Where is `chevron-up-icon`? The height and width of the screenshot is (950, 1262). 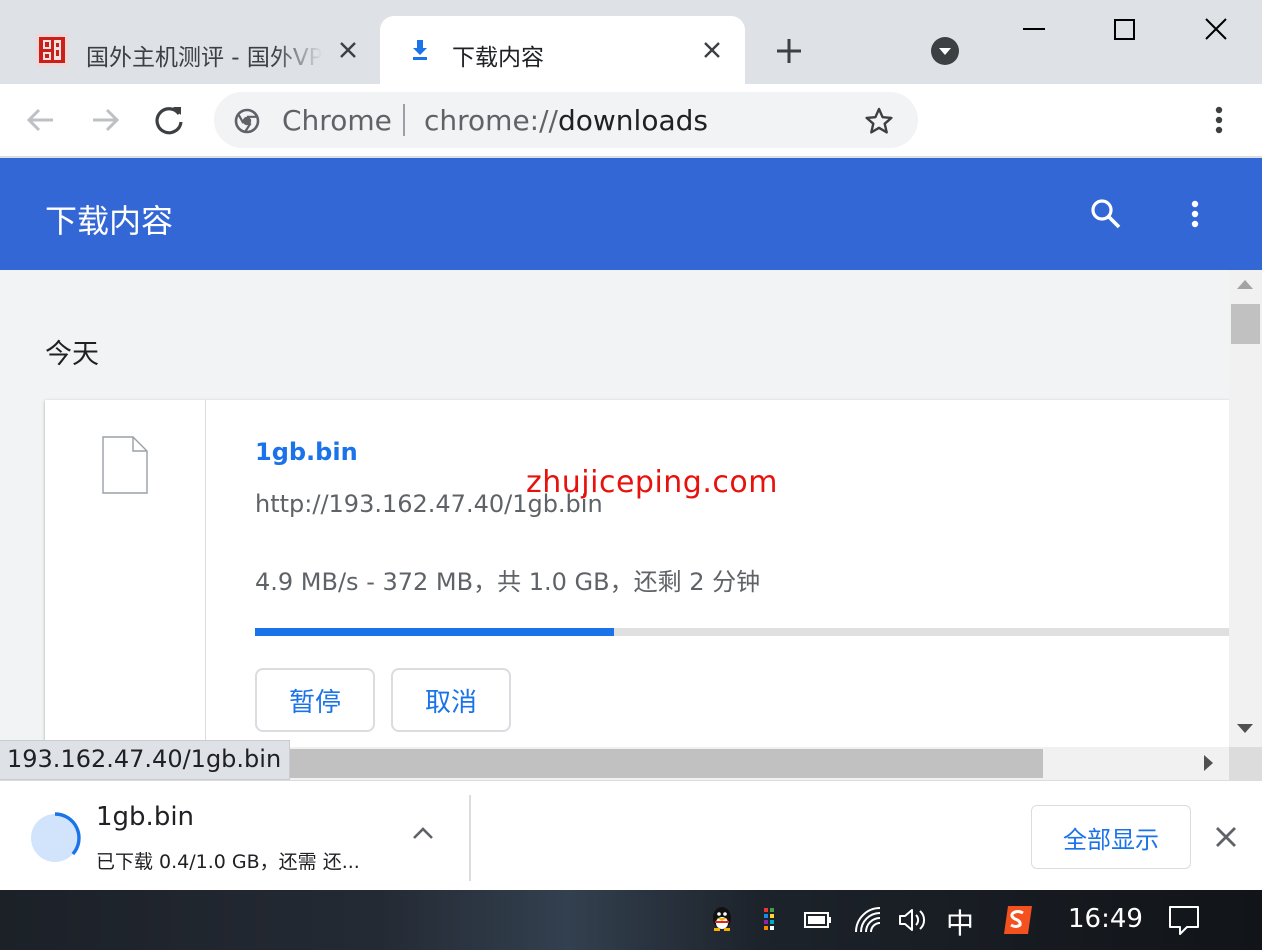 chevron-up-icon is located at coordinates (423, 833).